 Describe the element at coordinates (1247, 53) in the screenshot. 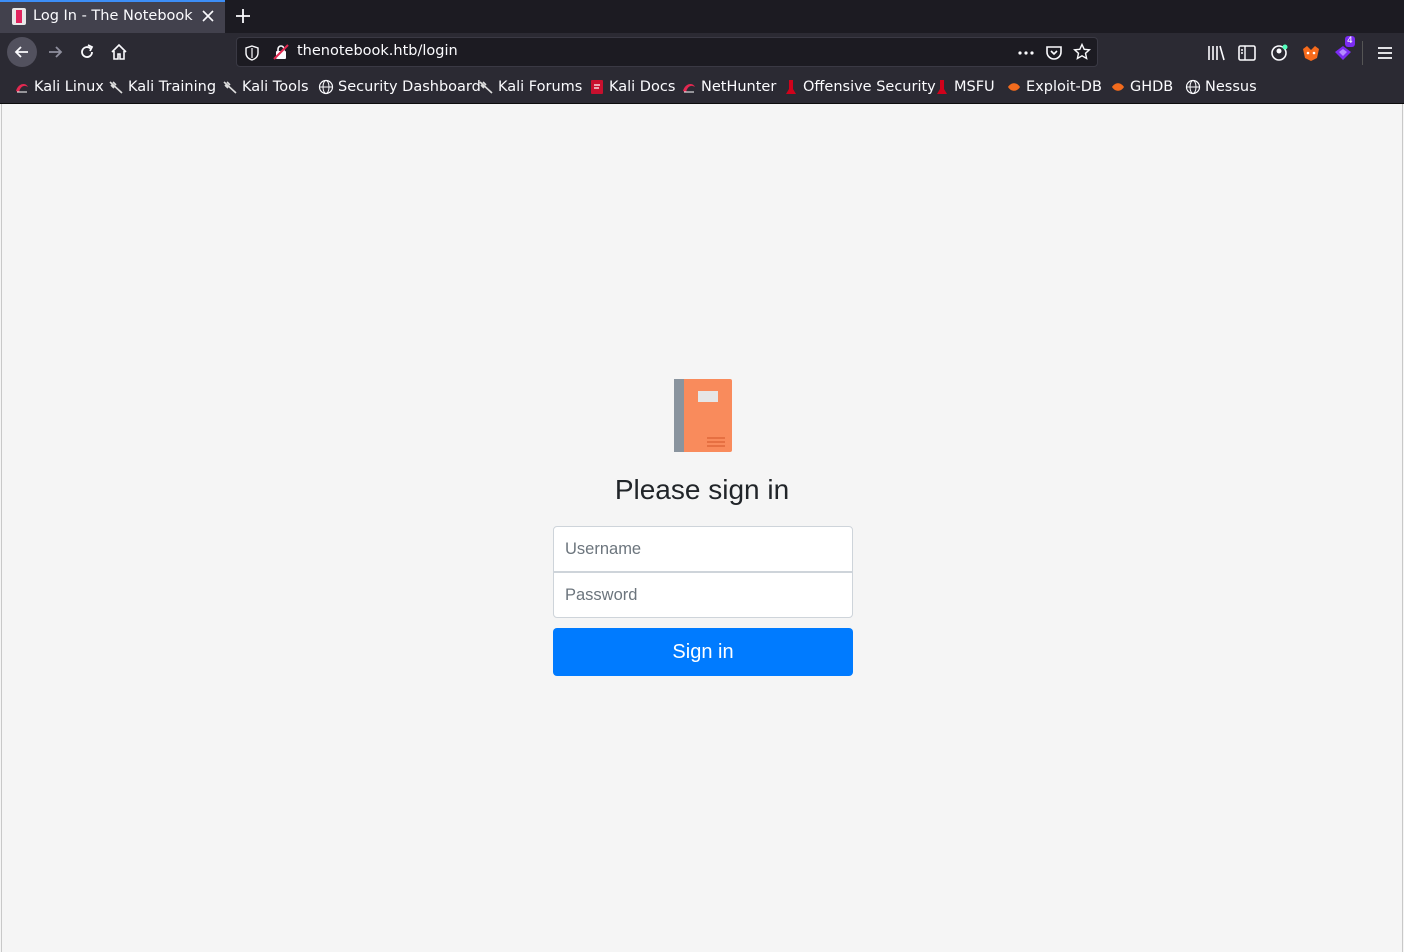

I see `sidebar-icon` at that location.